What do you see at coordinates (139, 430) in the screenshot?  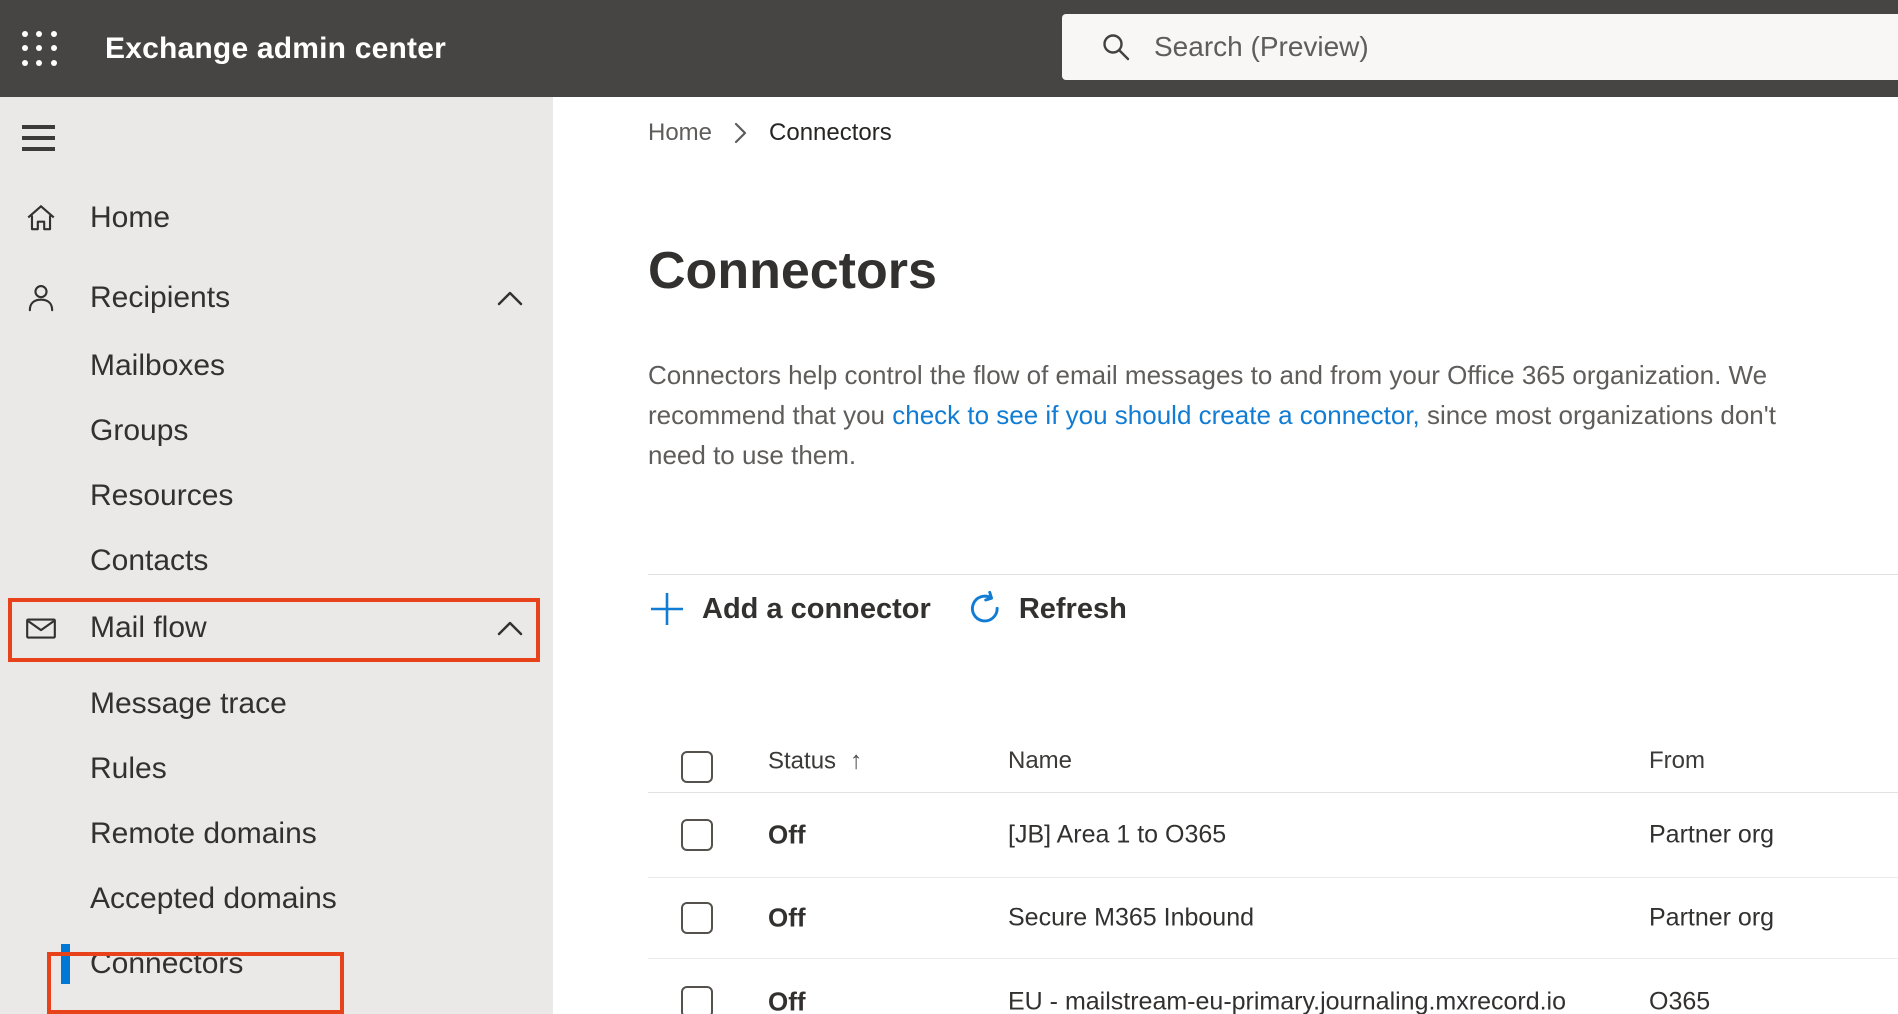 I see `sidebar-item-label: Groups` at bounding box center [139, 430].